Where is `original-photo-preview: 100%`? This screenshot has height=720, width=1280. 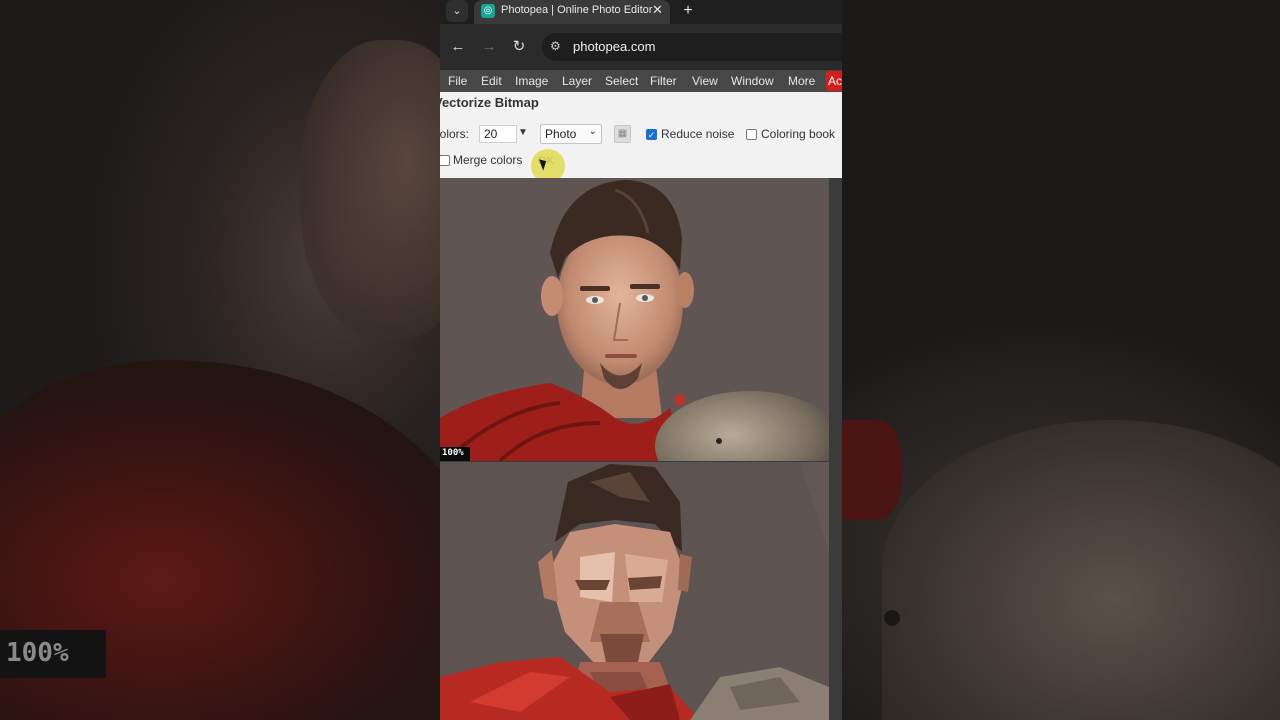
original-photo-preview: 100% is located at coordinates (634, 319).